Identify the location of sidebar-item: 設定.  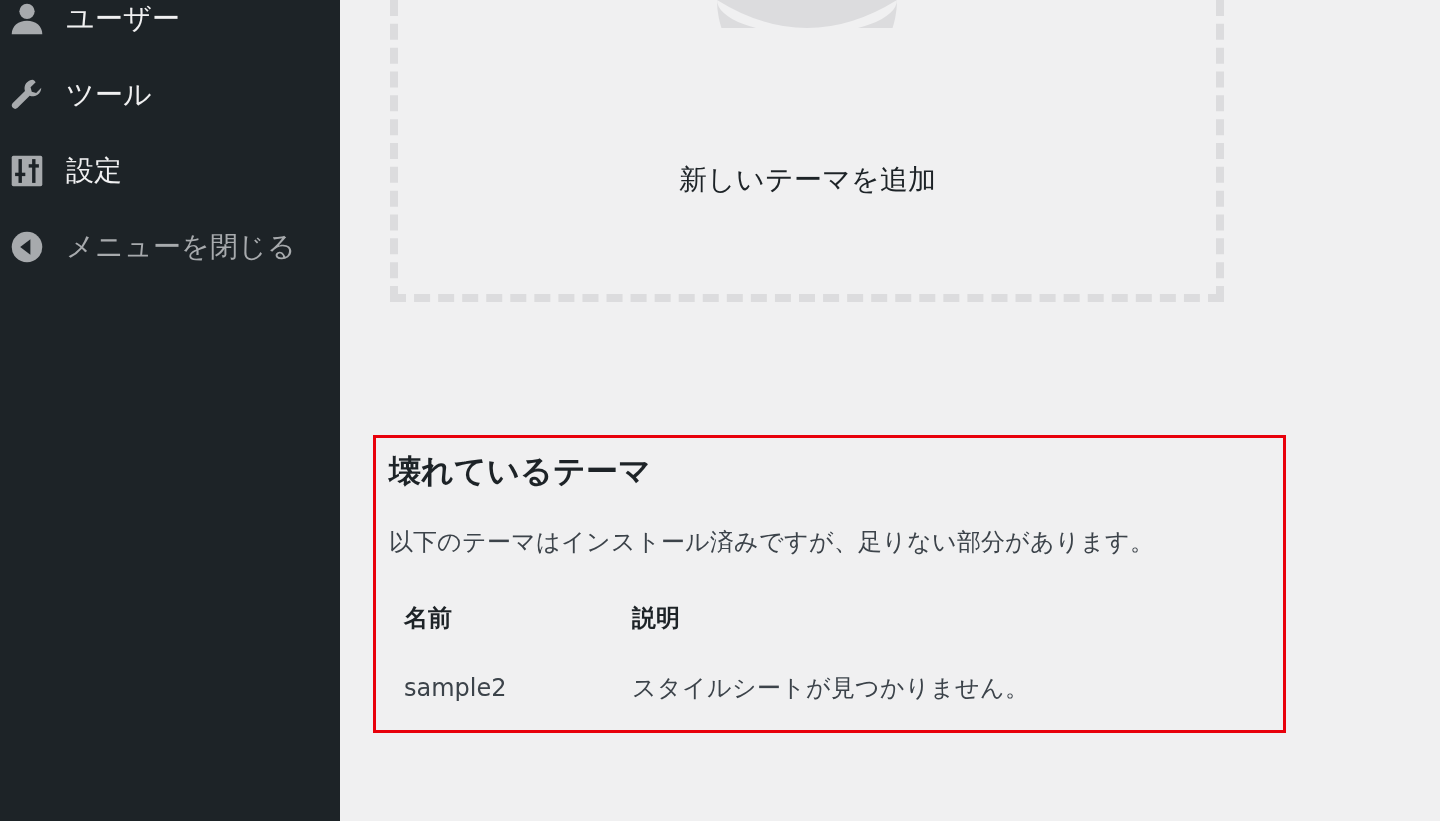
(170, 171).